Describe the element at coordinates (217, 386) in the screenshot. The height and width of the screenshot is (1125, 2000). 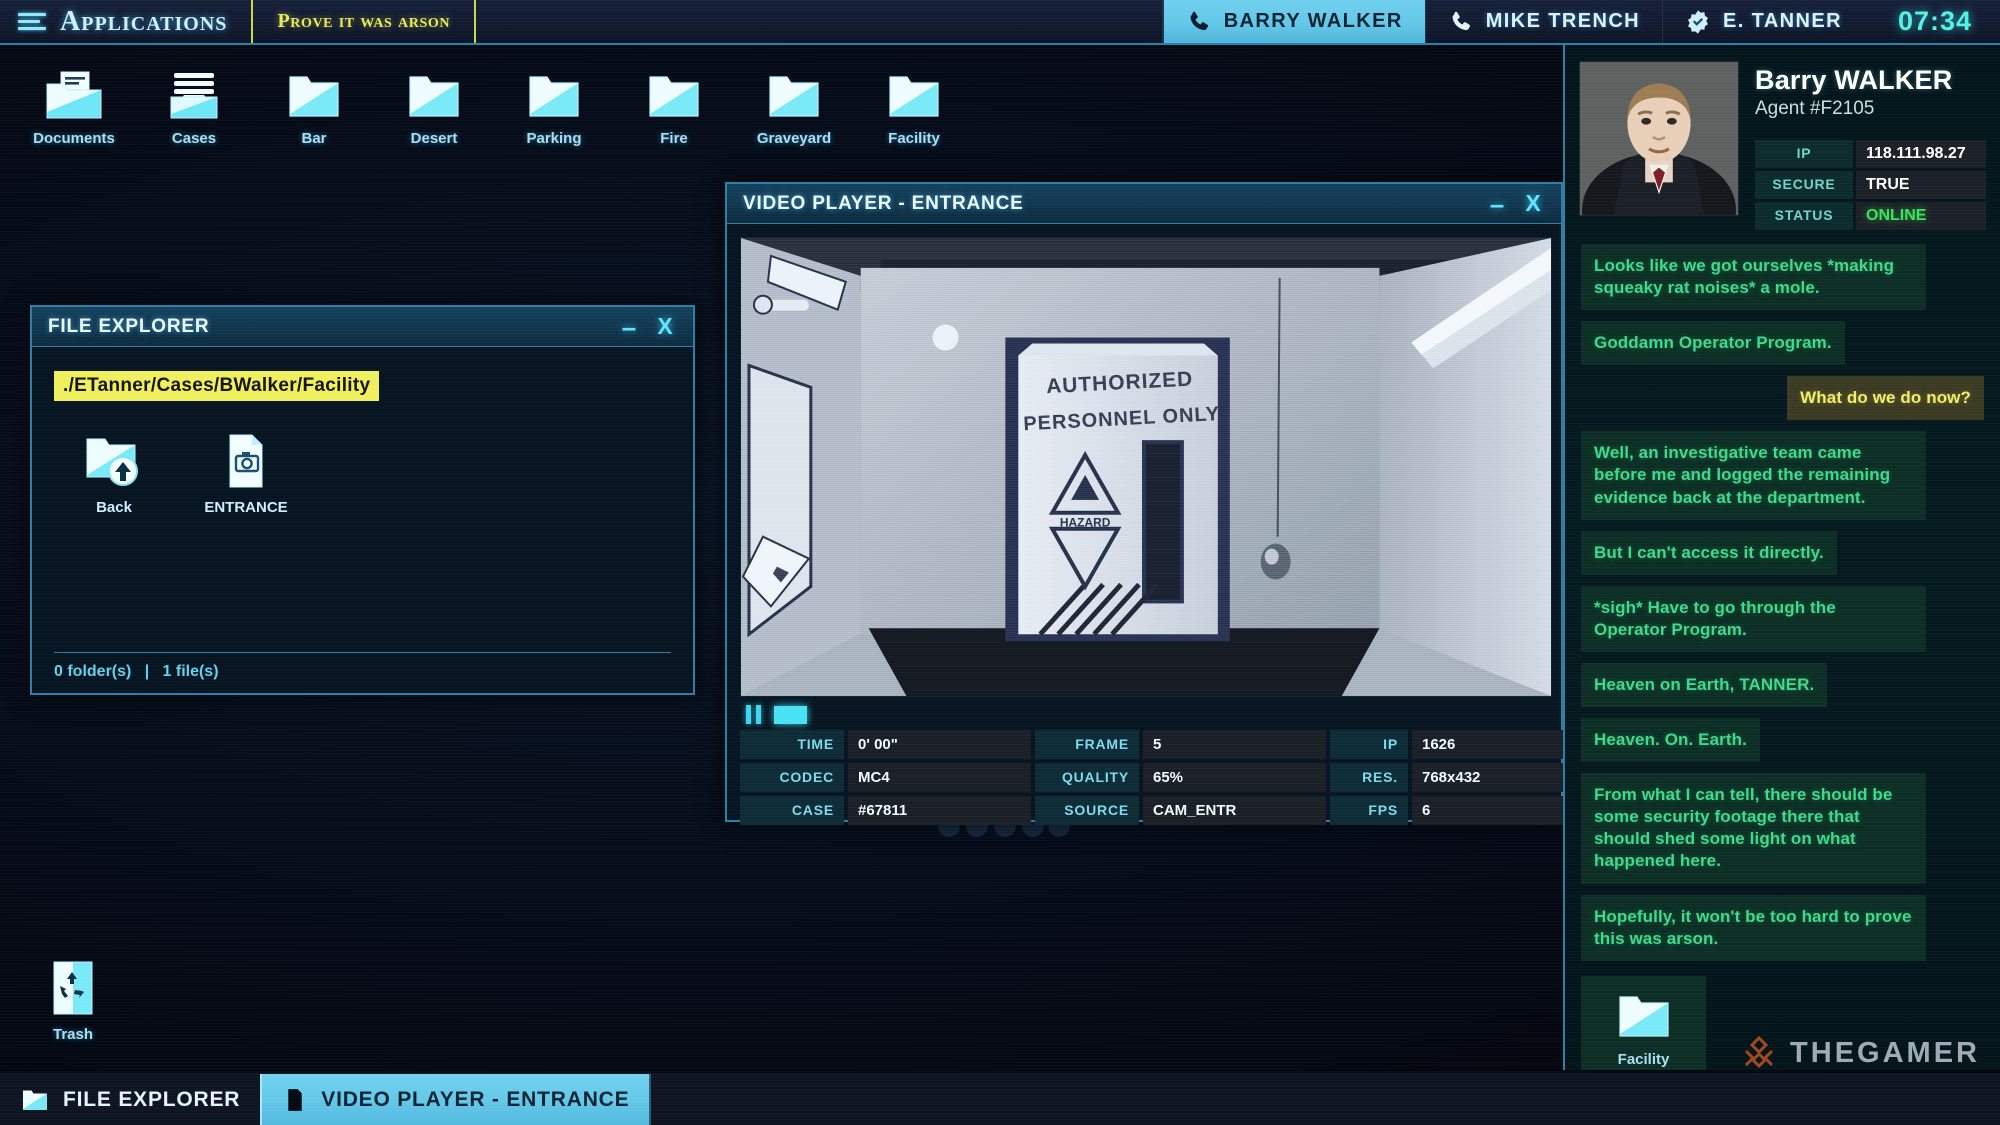
I see `file-path-breadcrumb: ./ETanner/Cases/BWalker/Facility` at that location.